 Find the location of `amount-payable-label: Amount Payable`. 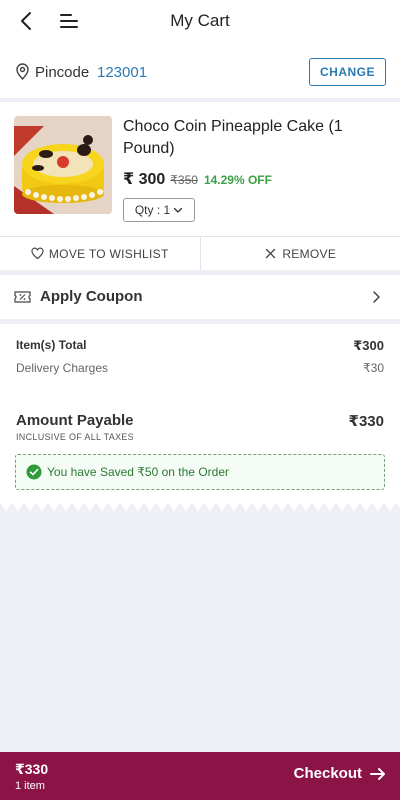

amount-payable-label: Amount Payable is located at coordinates (75, 420).